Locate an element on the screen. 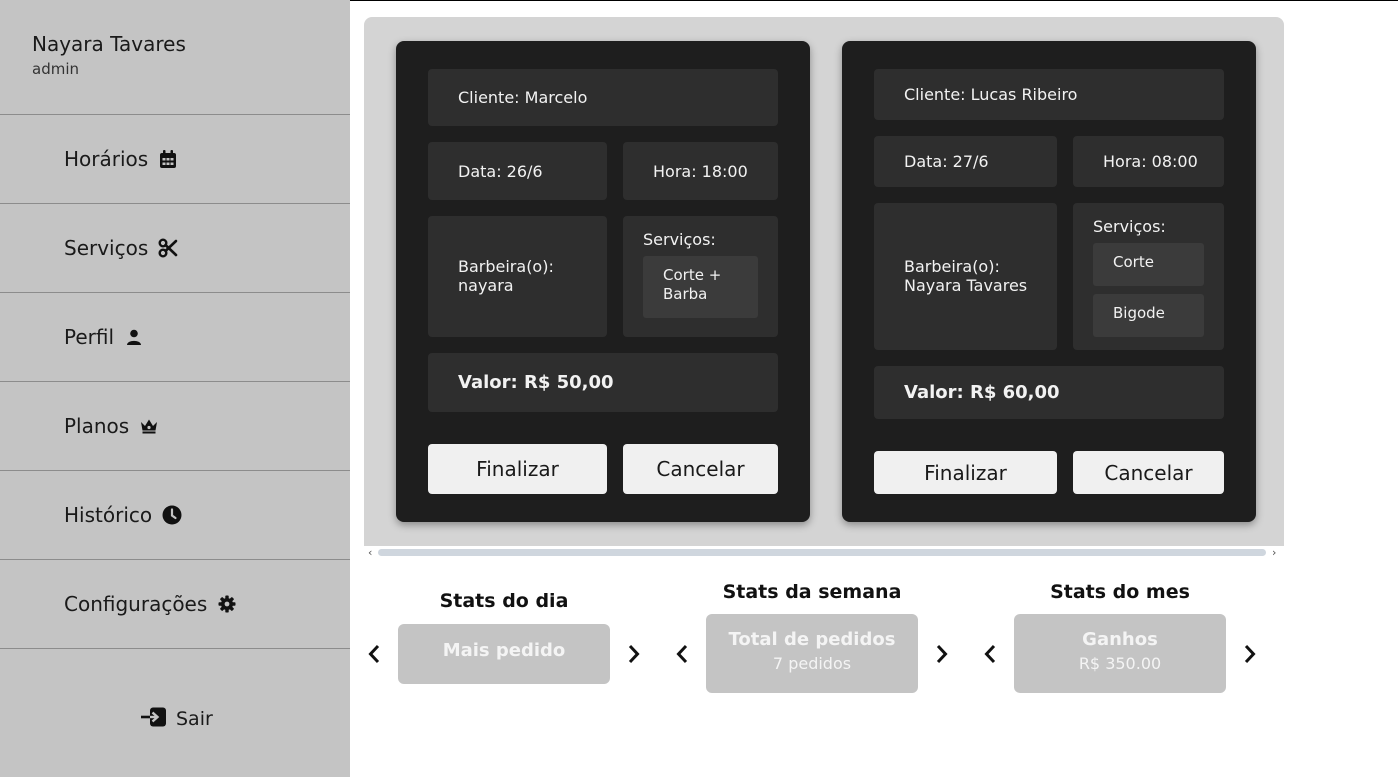  stats-week-sub: 7 pedidos is located at coordinates (812, 663).